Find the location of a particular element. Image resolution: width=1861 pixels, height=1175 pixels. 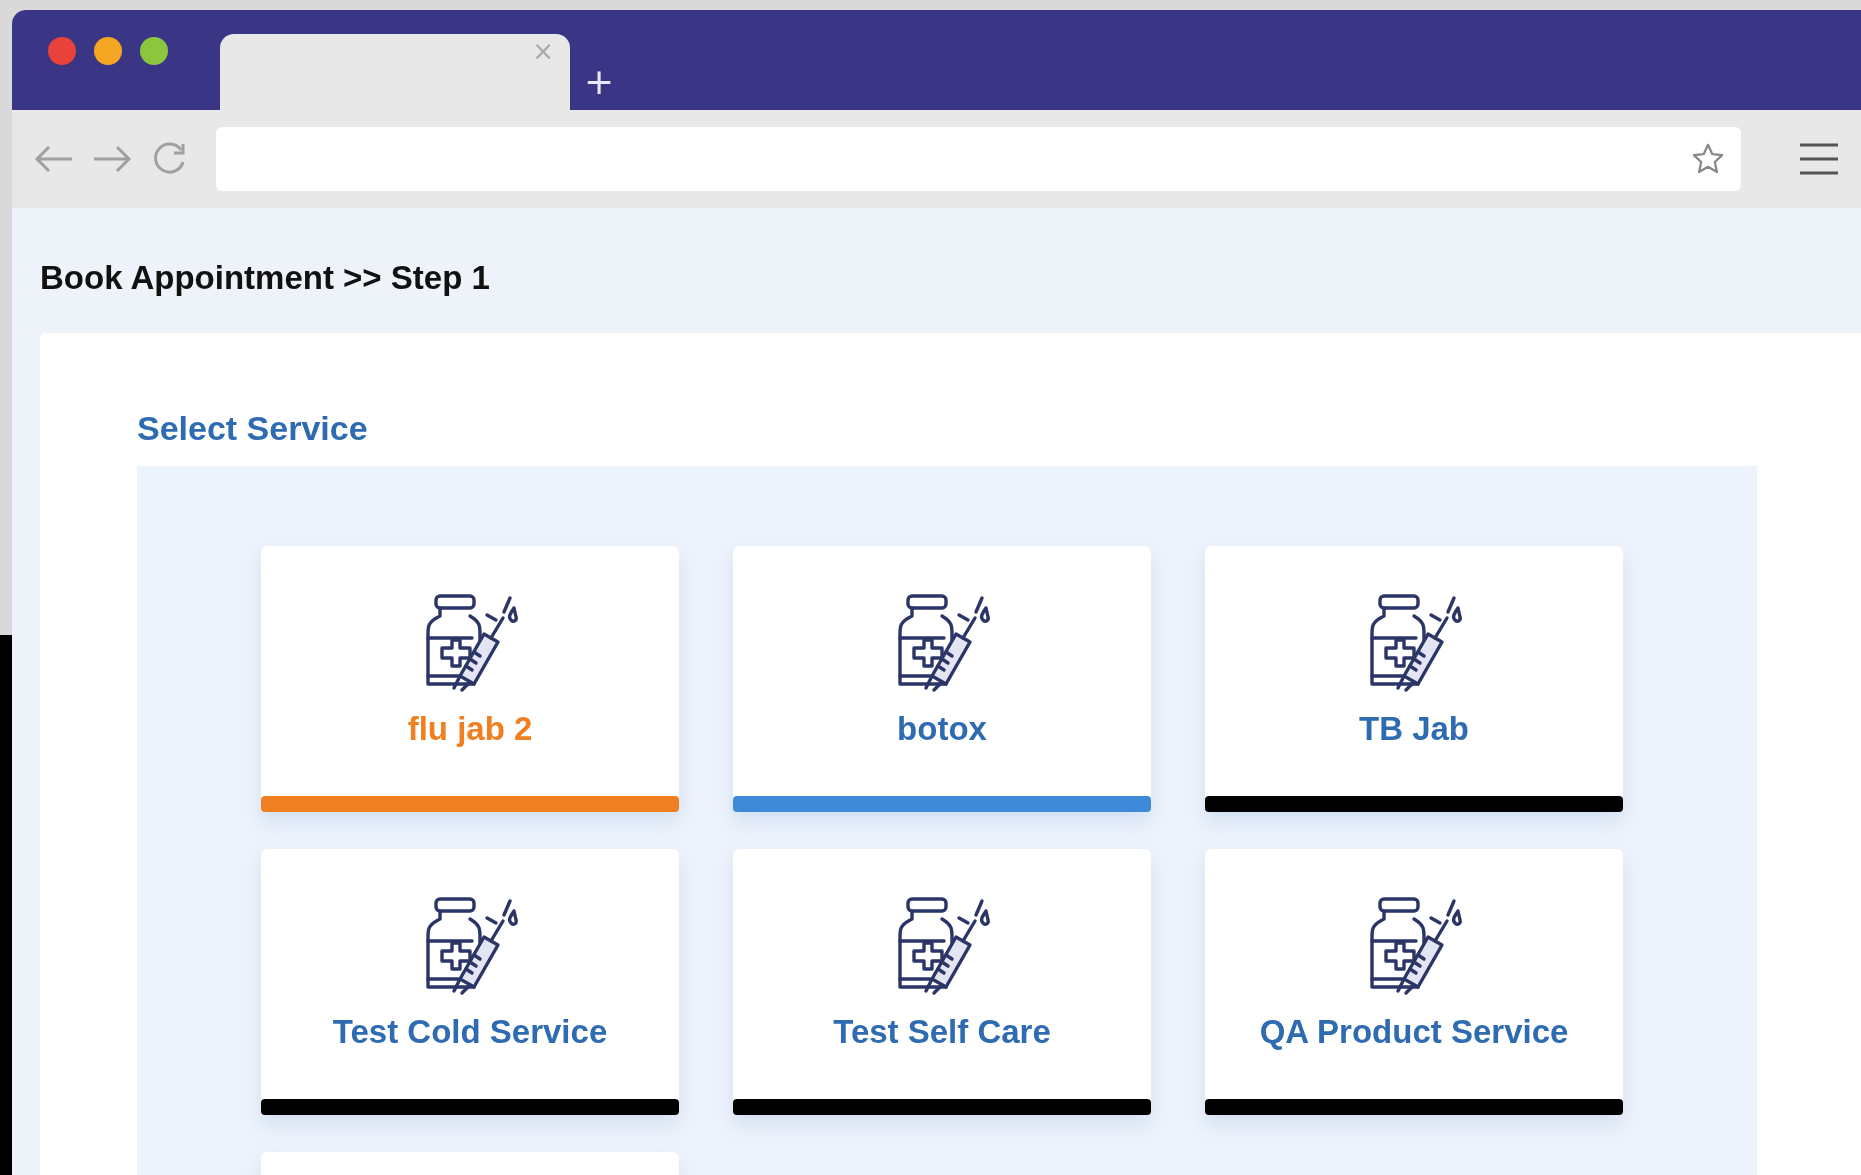

new-tab-button: + is located at coordinates (592, 87).